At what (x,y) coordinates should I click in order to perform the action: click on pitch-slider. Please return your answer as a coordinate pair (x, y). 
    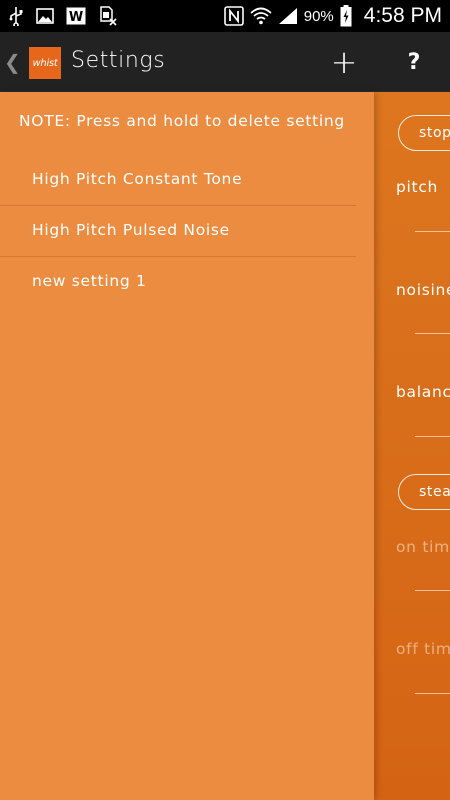
    Looking at the image, I should click on (432, 231).